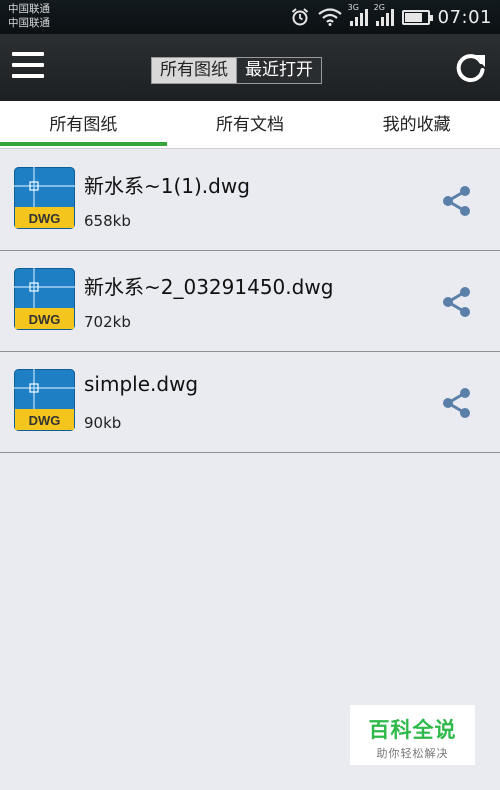  I want to click on file-row: DWG simple.dwg 90kb, so click(250, 402).